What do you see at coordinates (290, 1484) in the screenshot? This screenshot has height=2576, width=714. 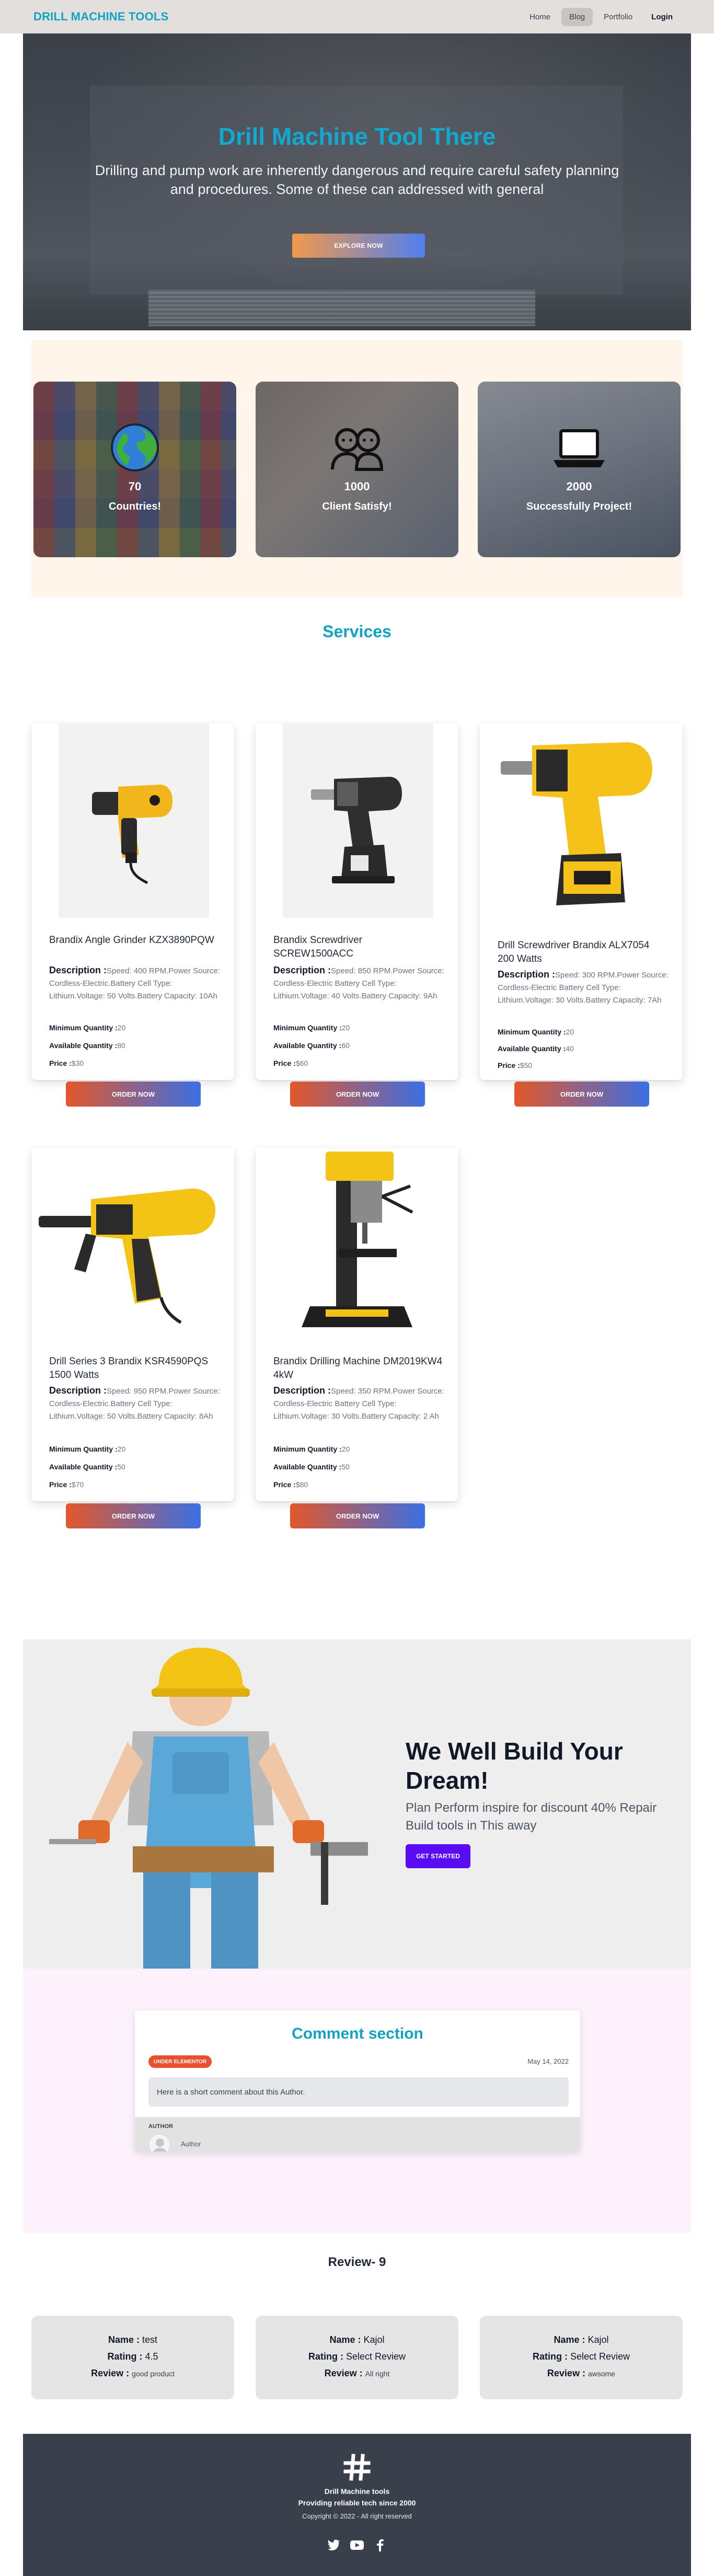 I see `product-price: Price :$80` at bounding box center [290, 1484].